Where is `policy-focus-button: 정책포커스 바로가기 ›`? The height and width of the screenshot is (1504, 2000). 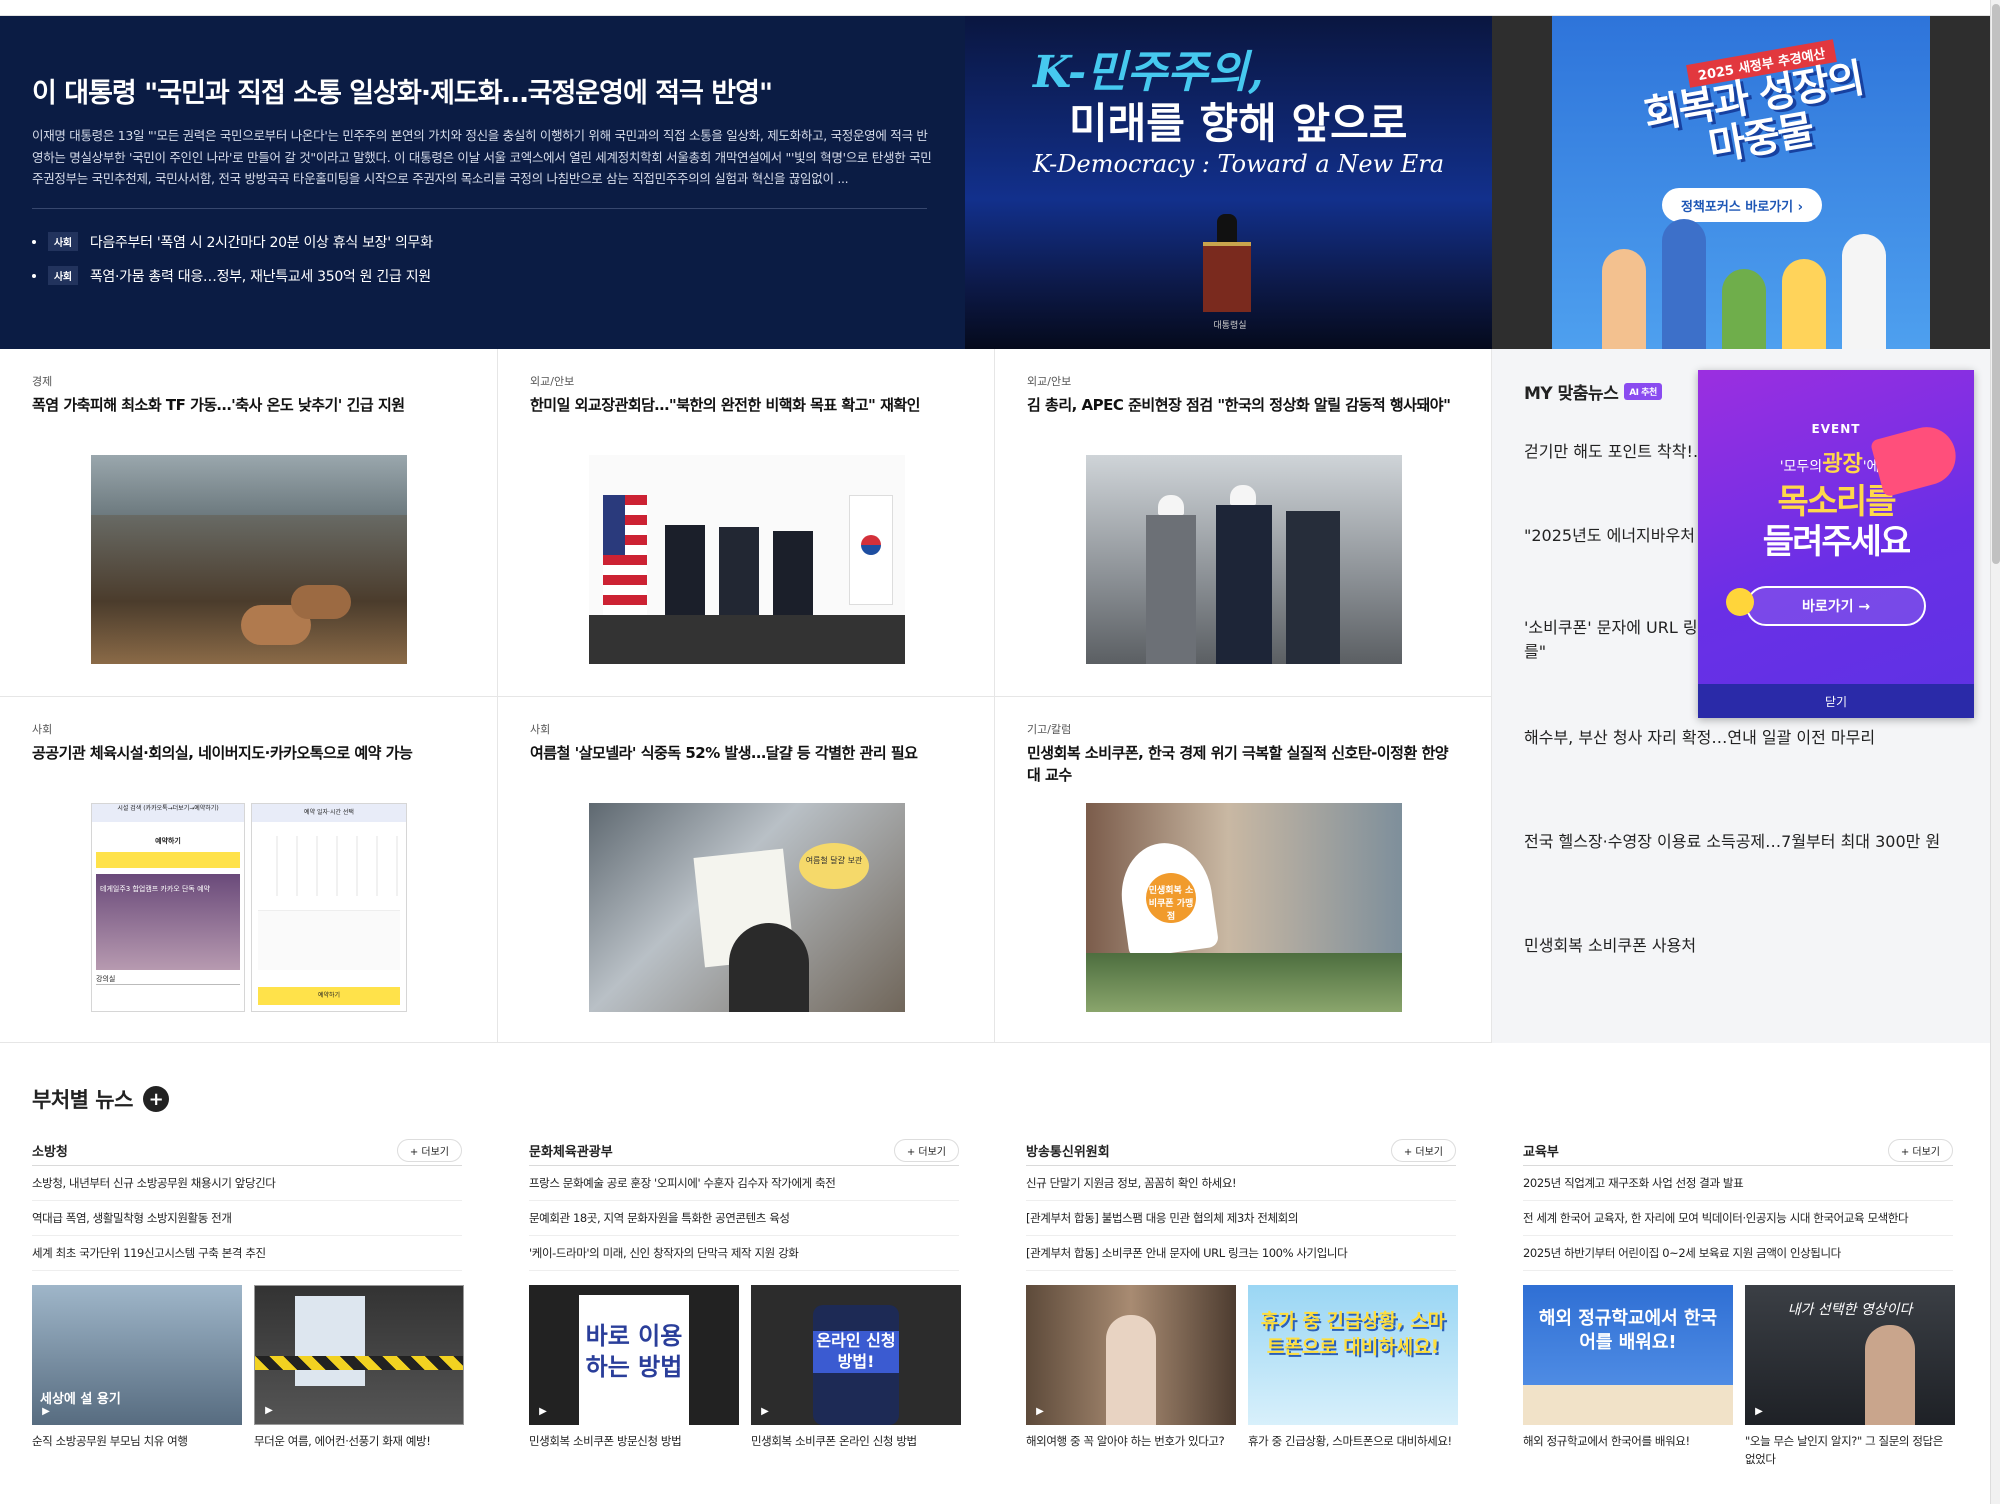 policy-focus-button: 정책포커스 바로가기 › is located at coordinates (1742, 205).